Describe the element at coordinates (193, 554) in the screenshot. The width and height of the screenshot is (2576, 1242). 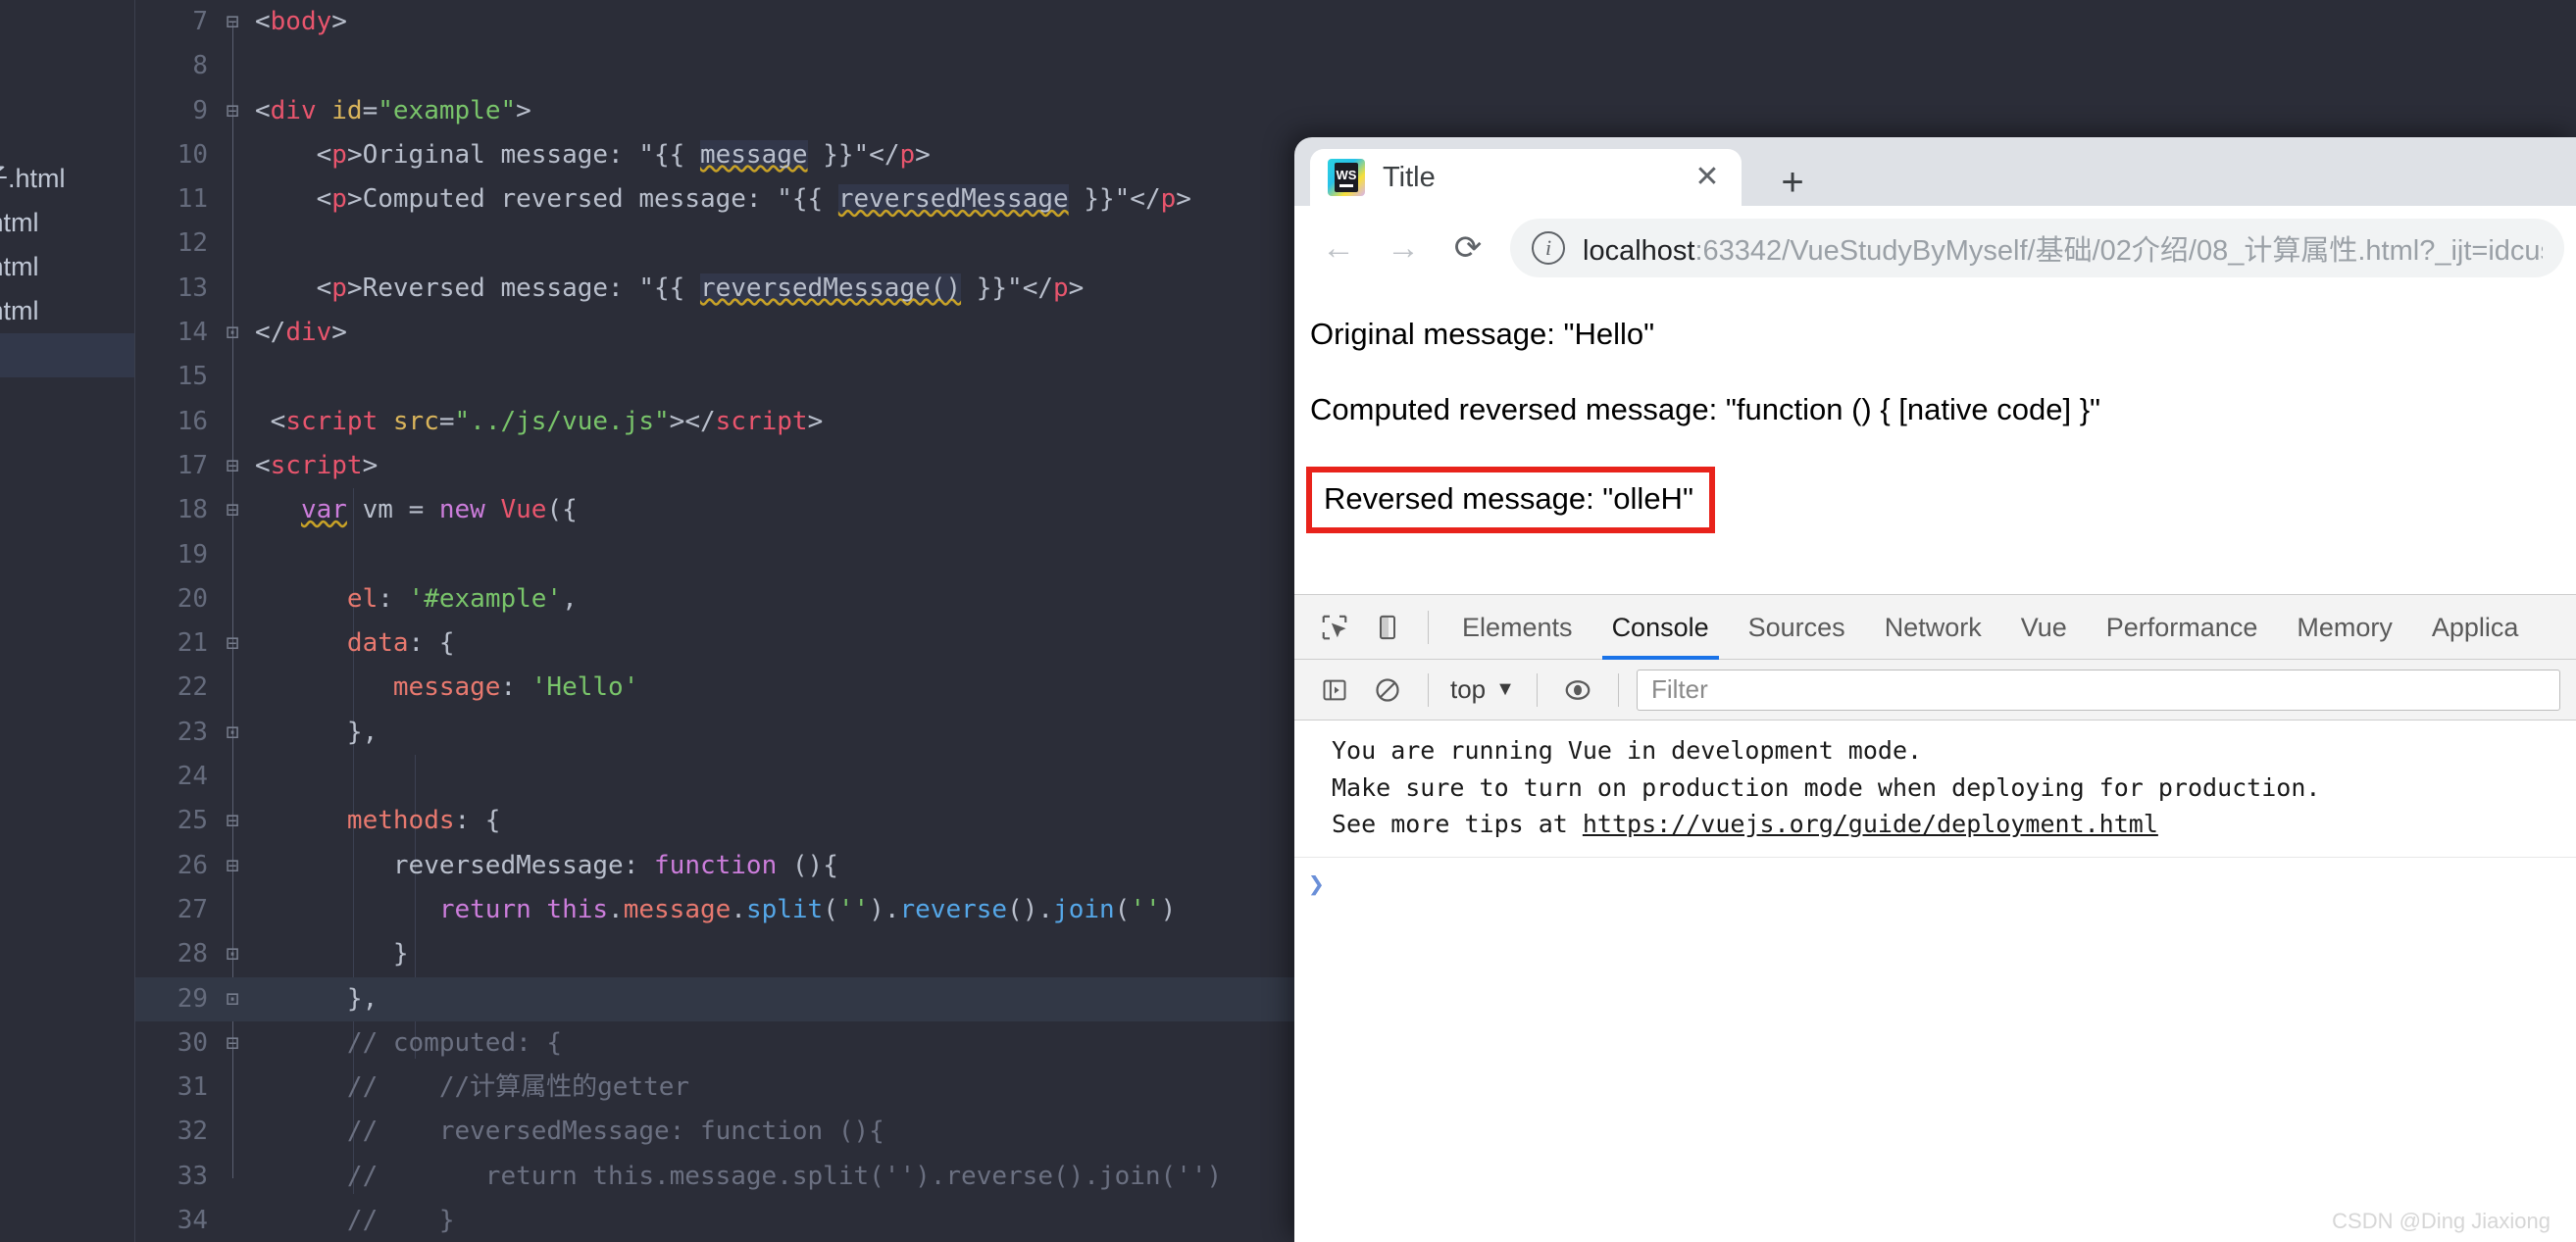
I see `line-number: 19` at that location.